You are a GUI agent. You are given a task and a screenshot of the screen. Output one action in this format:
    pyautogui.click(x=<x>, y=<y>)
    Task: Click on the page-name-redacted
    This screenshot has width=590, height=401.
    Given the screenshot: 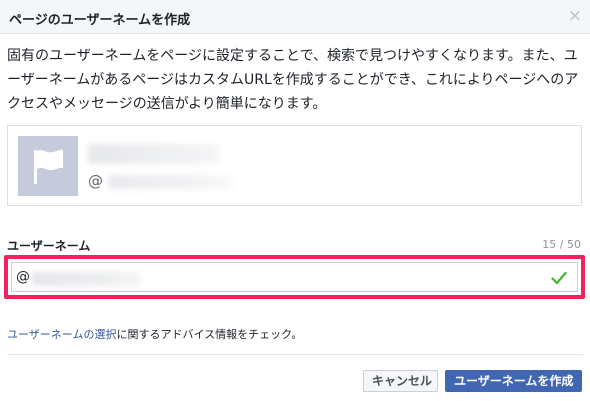 What is the action you would take?
    pyautogui.click(x=153, y=154)
    